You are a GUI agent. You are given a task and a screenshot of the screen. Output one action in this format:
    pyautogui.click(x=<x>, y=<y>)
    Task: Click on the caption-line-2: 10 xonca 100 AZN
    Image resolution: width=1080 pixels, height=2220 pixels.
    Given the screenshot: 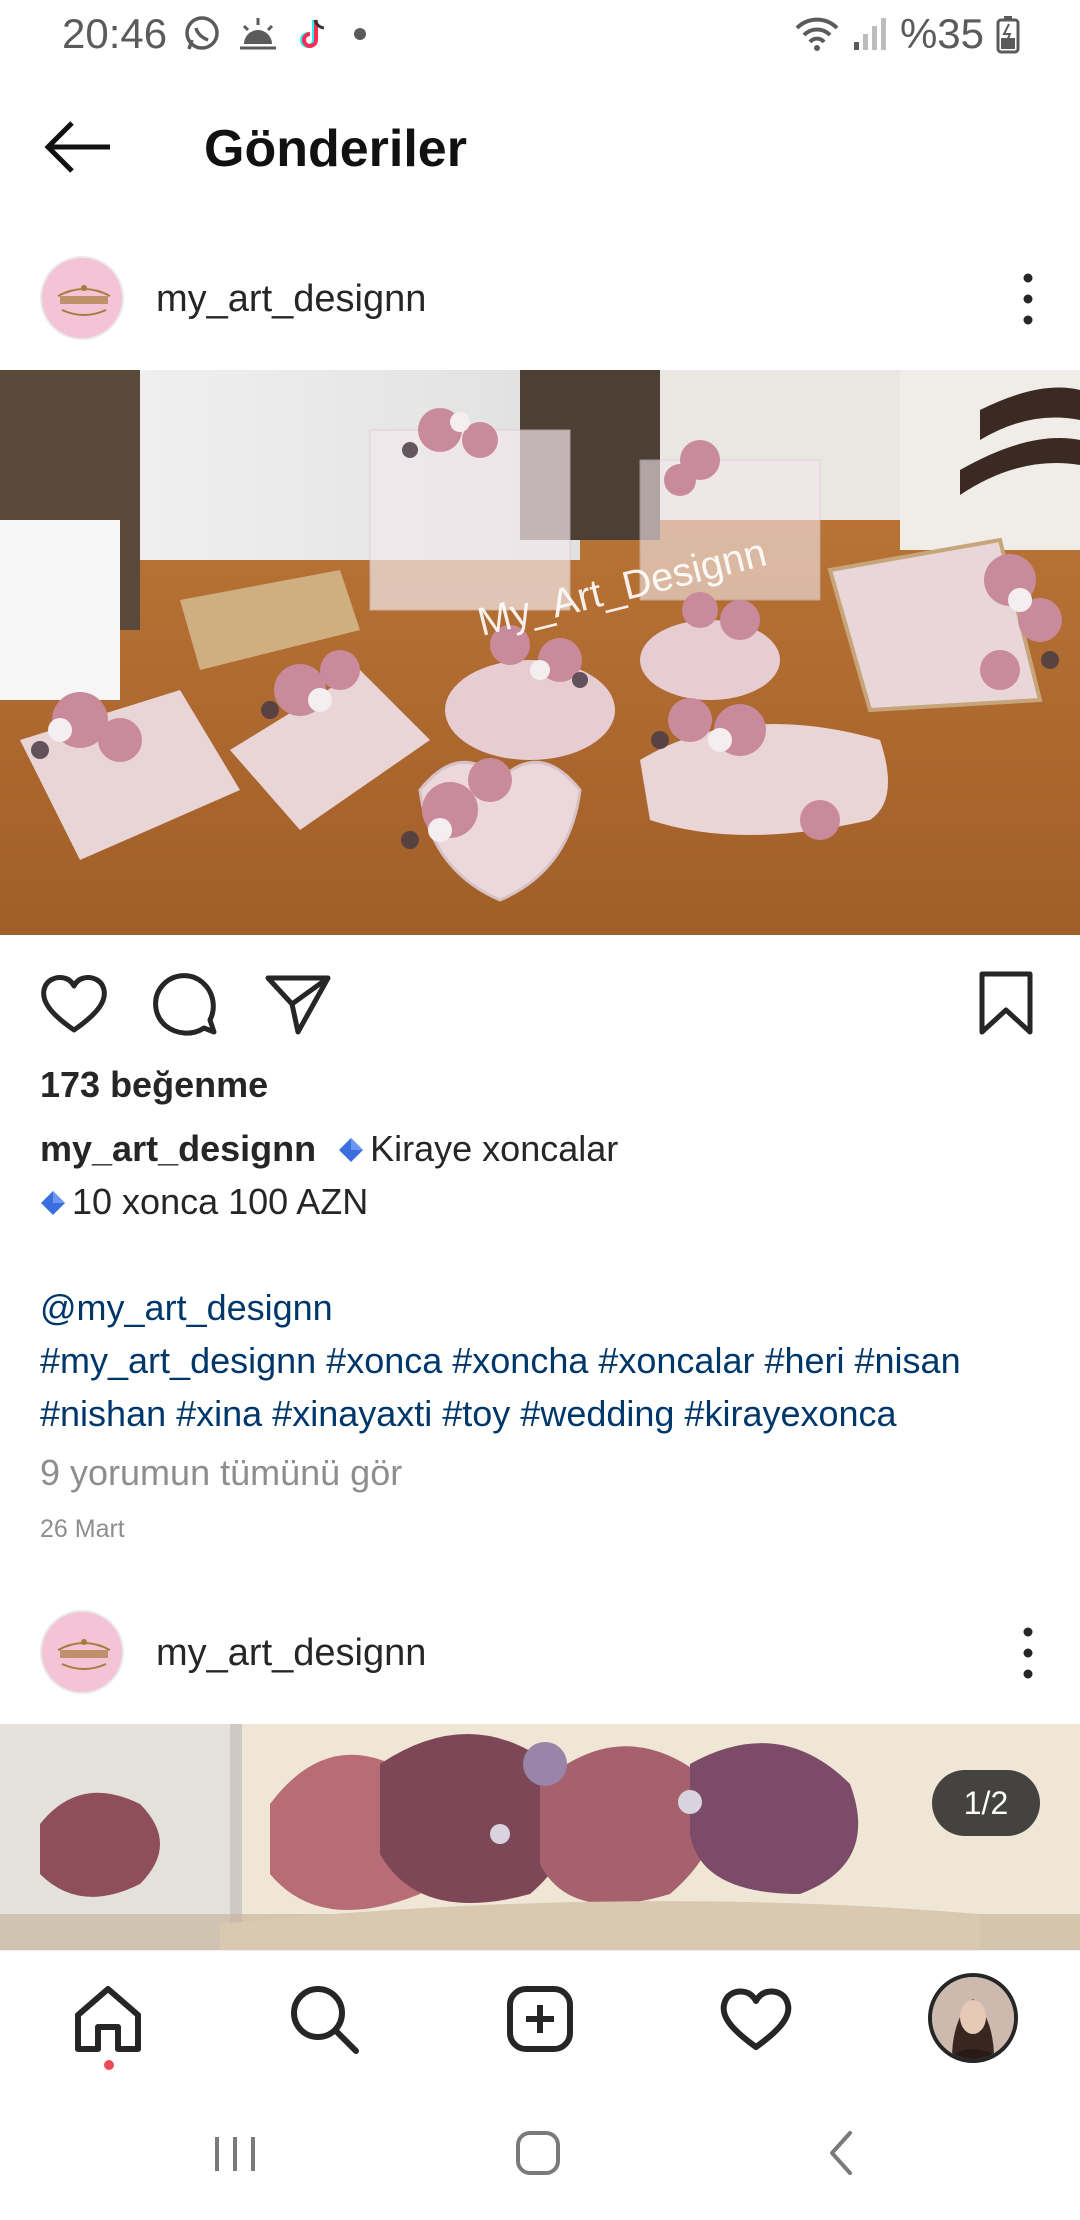 What is the action you would take?
    pyautogui.click(x=545, y=1201)
    